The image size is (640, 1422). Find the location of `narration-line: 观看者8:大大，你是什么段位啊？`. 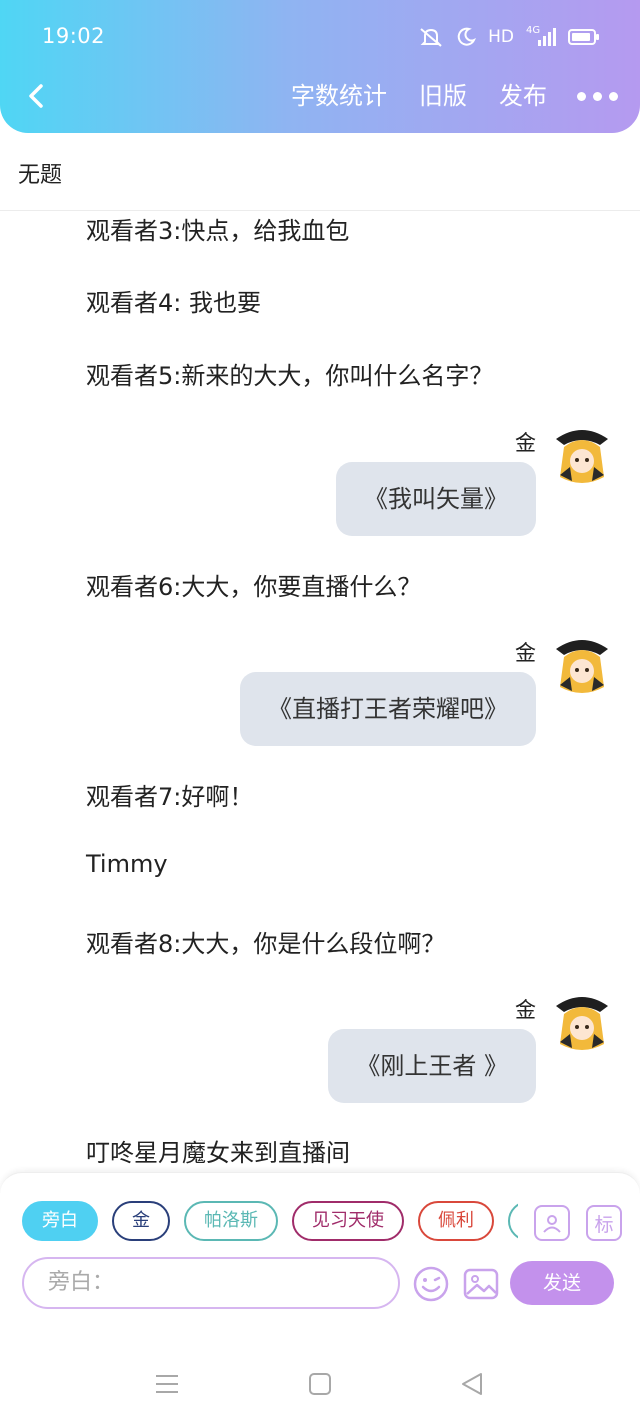

narration-line: 观看者8:大大，你是什么段位啊？ is located at coordinates (265, 941).